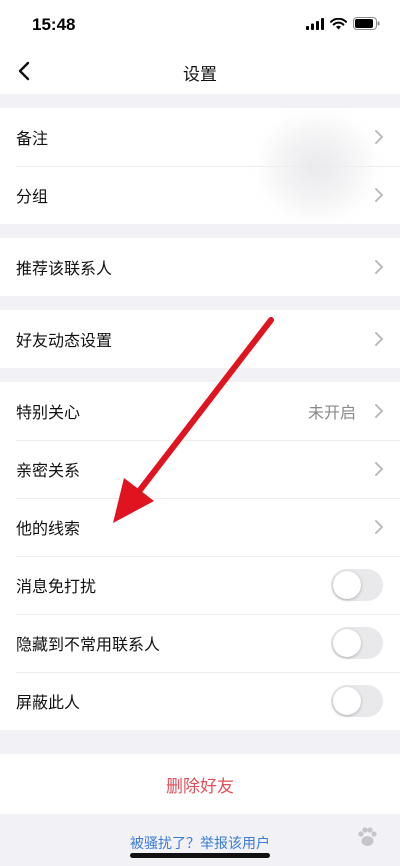  Describe the element at coordinates (200, 585) in the screenshot. I see `row-do-not-disturb: 消息免打扰` at that location.